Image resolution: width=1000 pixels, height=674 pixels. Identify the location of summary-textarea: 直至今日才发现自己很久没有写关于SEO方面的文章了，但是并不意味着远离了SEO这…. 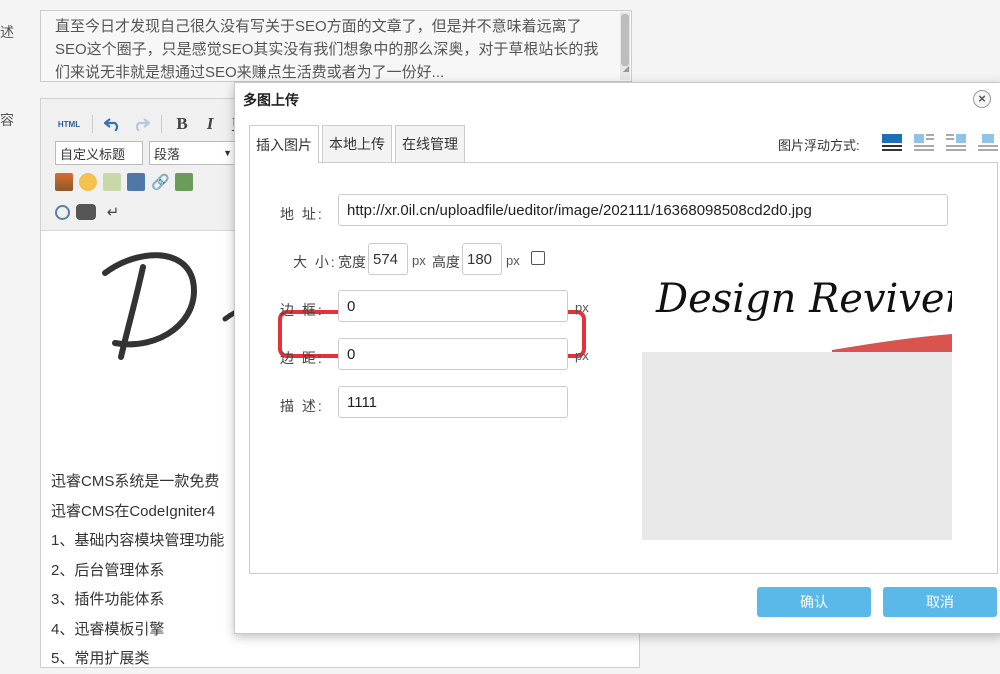
(336, 46).